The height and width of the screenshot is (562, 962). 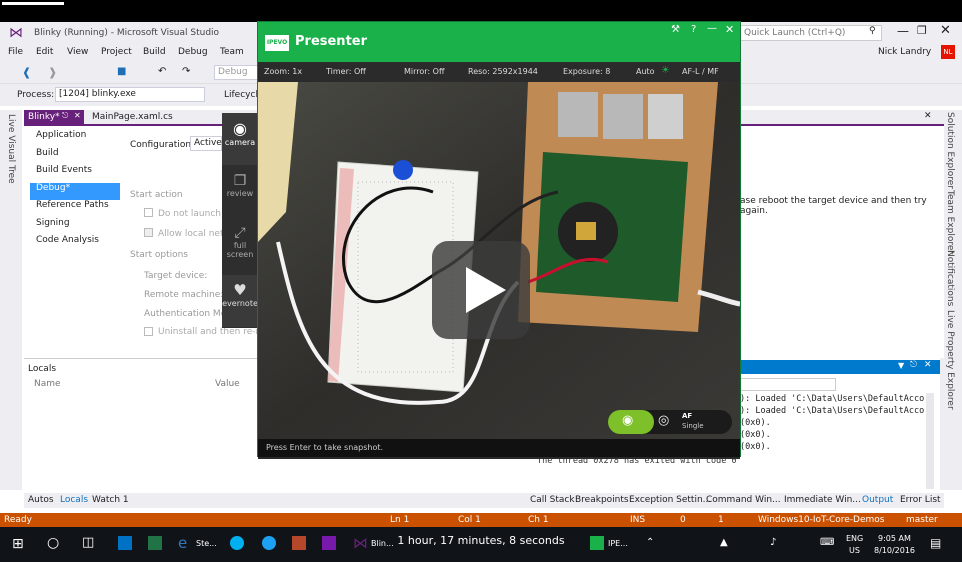 I want to click on camera-side-button: ◉ camera, so click(x=240, y=139).